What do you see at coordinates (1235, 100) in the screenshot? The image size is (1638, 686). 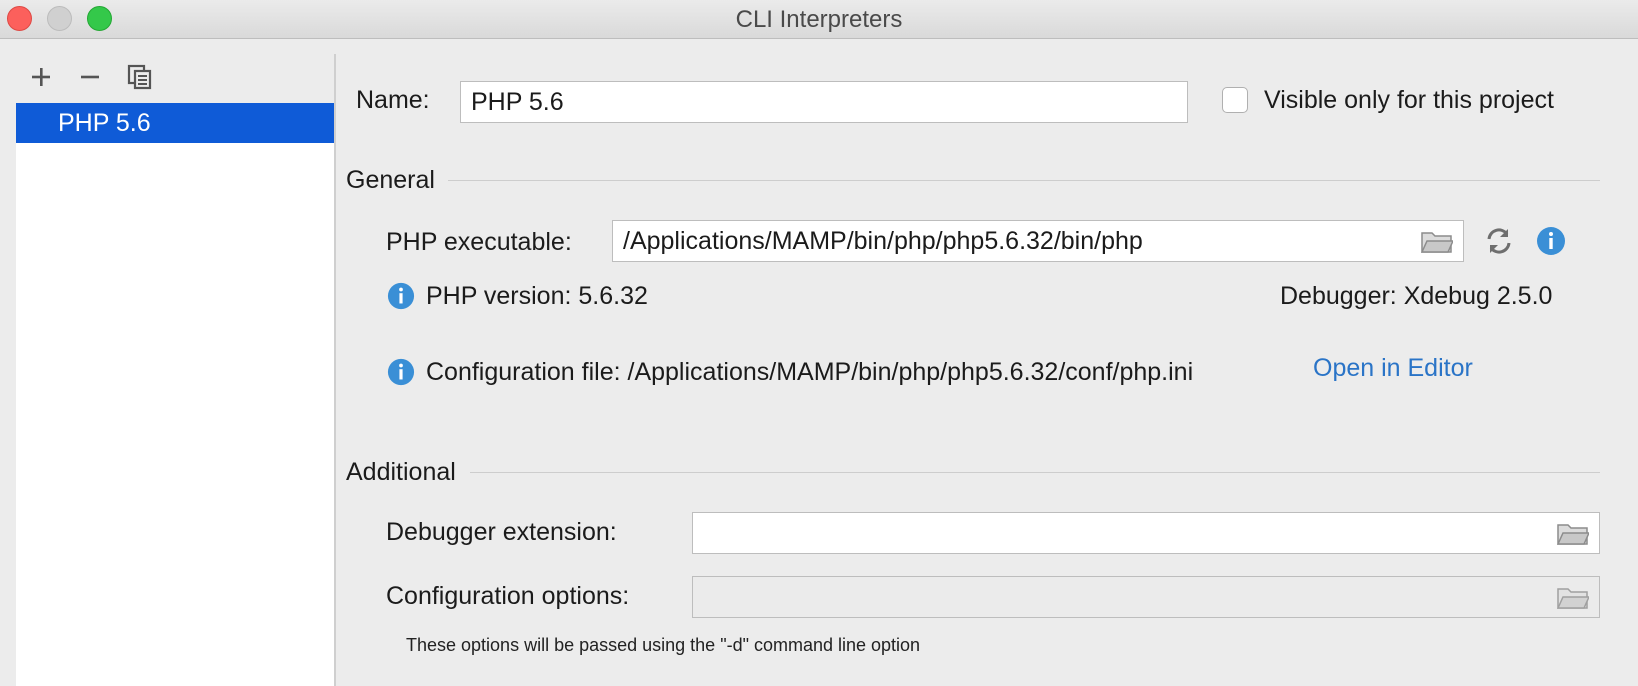 I see `visible-only-checkbox` at bounding box center [1235, 100].